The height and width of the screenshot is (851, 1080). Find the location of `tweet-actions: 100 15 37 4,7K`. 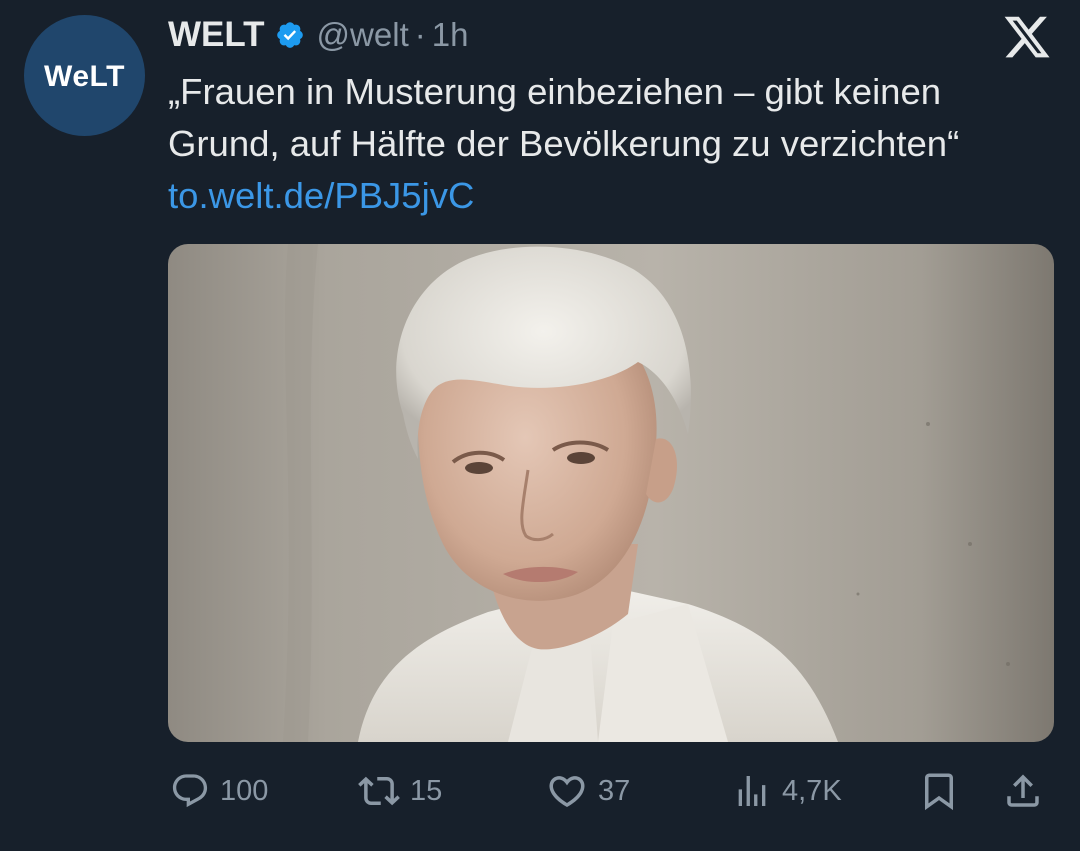

tweet-actions: 100 15 37 4,7K is located at coordinates (611, 791).